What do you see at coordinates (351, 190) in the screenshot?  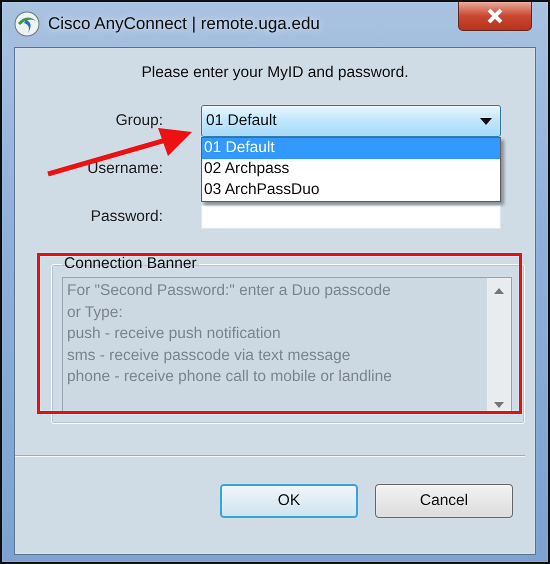 I see `dropdown-option: 03 ArchPassDuo` at bounding box center [351, 190].